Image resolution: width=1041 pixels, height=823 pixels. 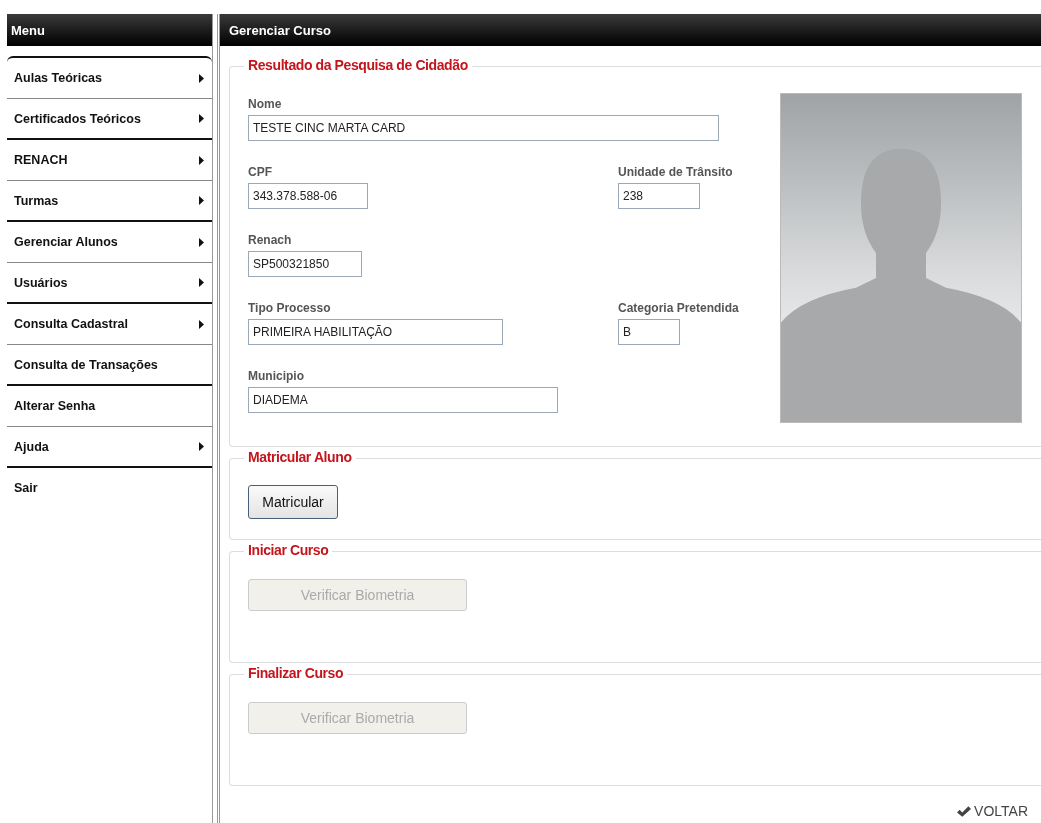 I want to click on menu-item: Usuários, so click(x=109, y=283).